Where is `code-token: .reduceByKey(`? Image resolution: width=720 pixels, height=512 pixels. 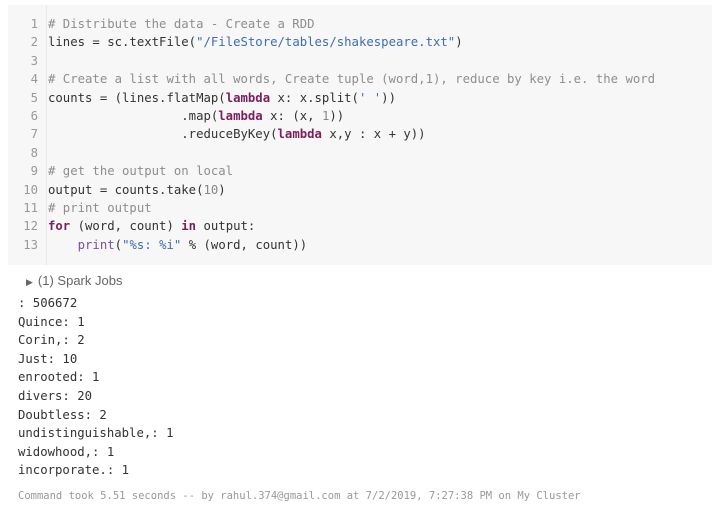 code-token: .reduceByKey( is located at coordinates (163, 134).